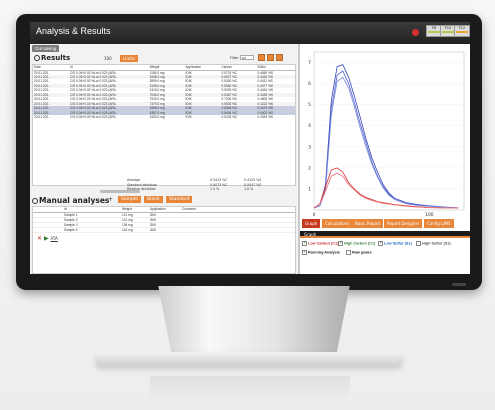  I want to click on tab-blank: Blank, so click(153, 199).